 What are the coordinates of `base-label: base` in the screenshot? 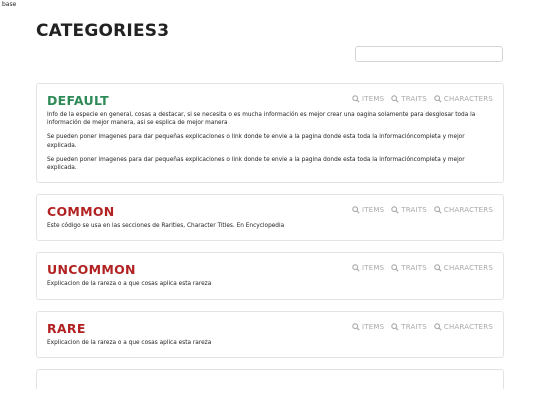 It's located at (9, 4).